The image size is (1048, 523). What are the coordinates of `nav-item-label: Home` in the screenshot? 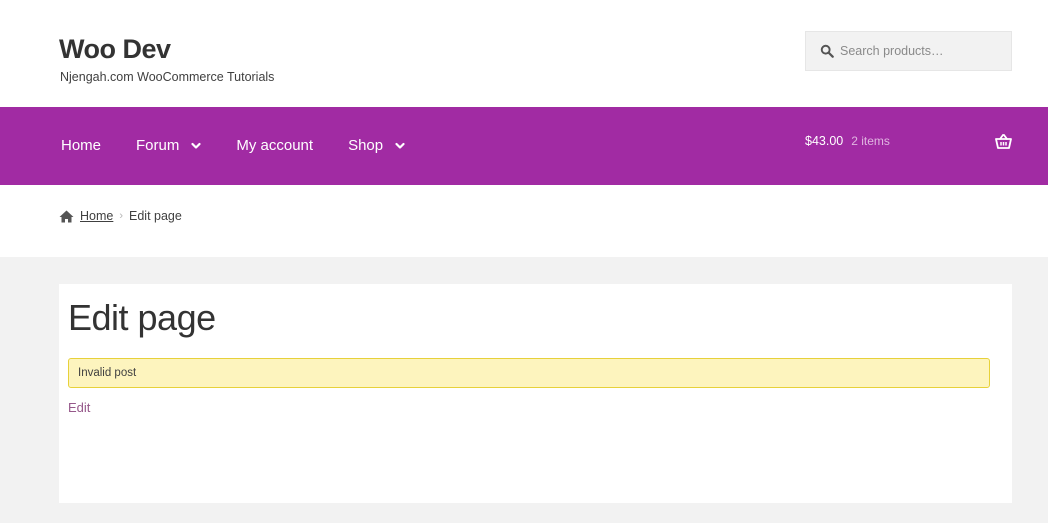 It's located at (81, 145).